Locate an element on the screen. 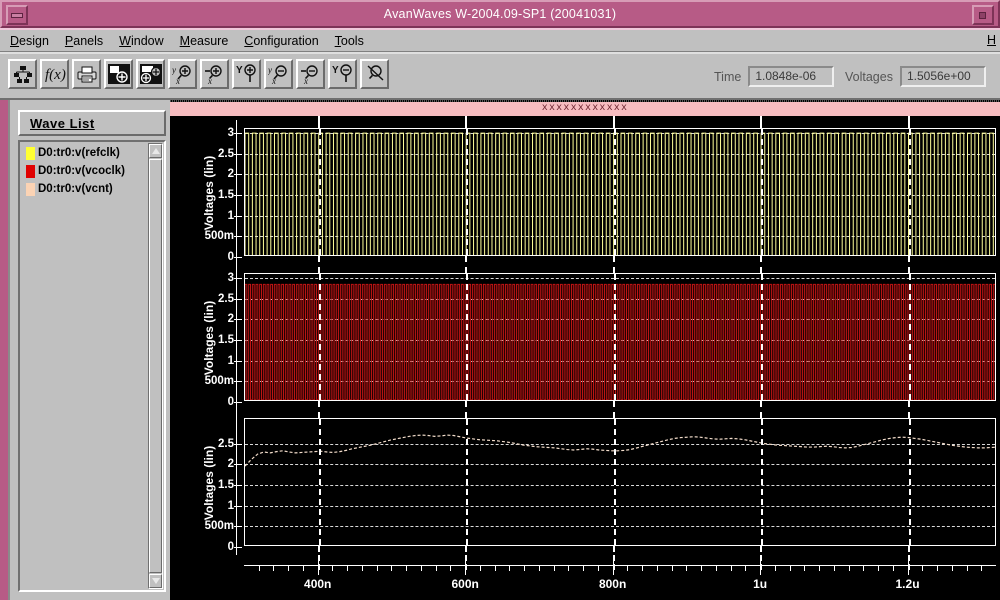 The height and width of the screenshot is (600, 1000). menu-mnemonic: M is located at coordinates (185, 40).